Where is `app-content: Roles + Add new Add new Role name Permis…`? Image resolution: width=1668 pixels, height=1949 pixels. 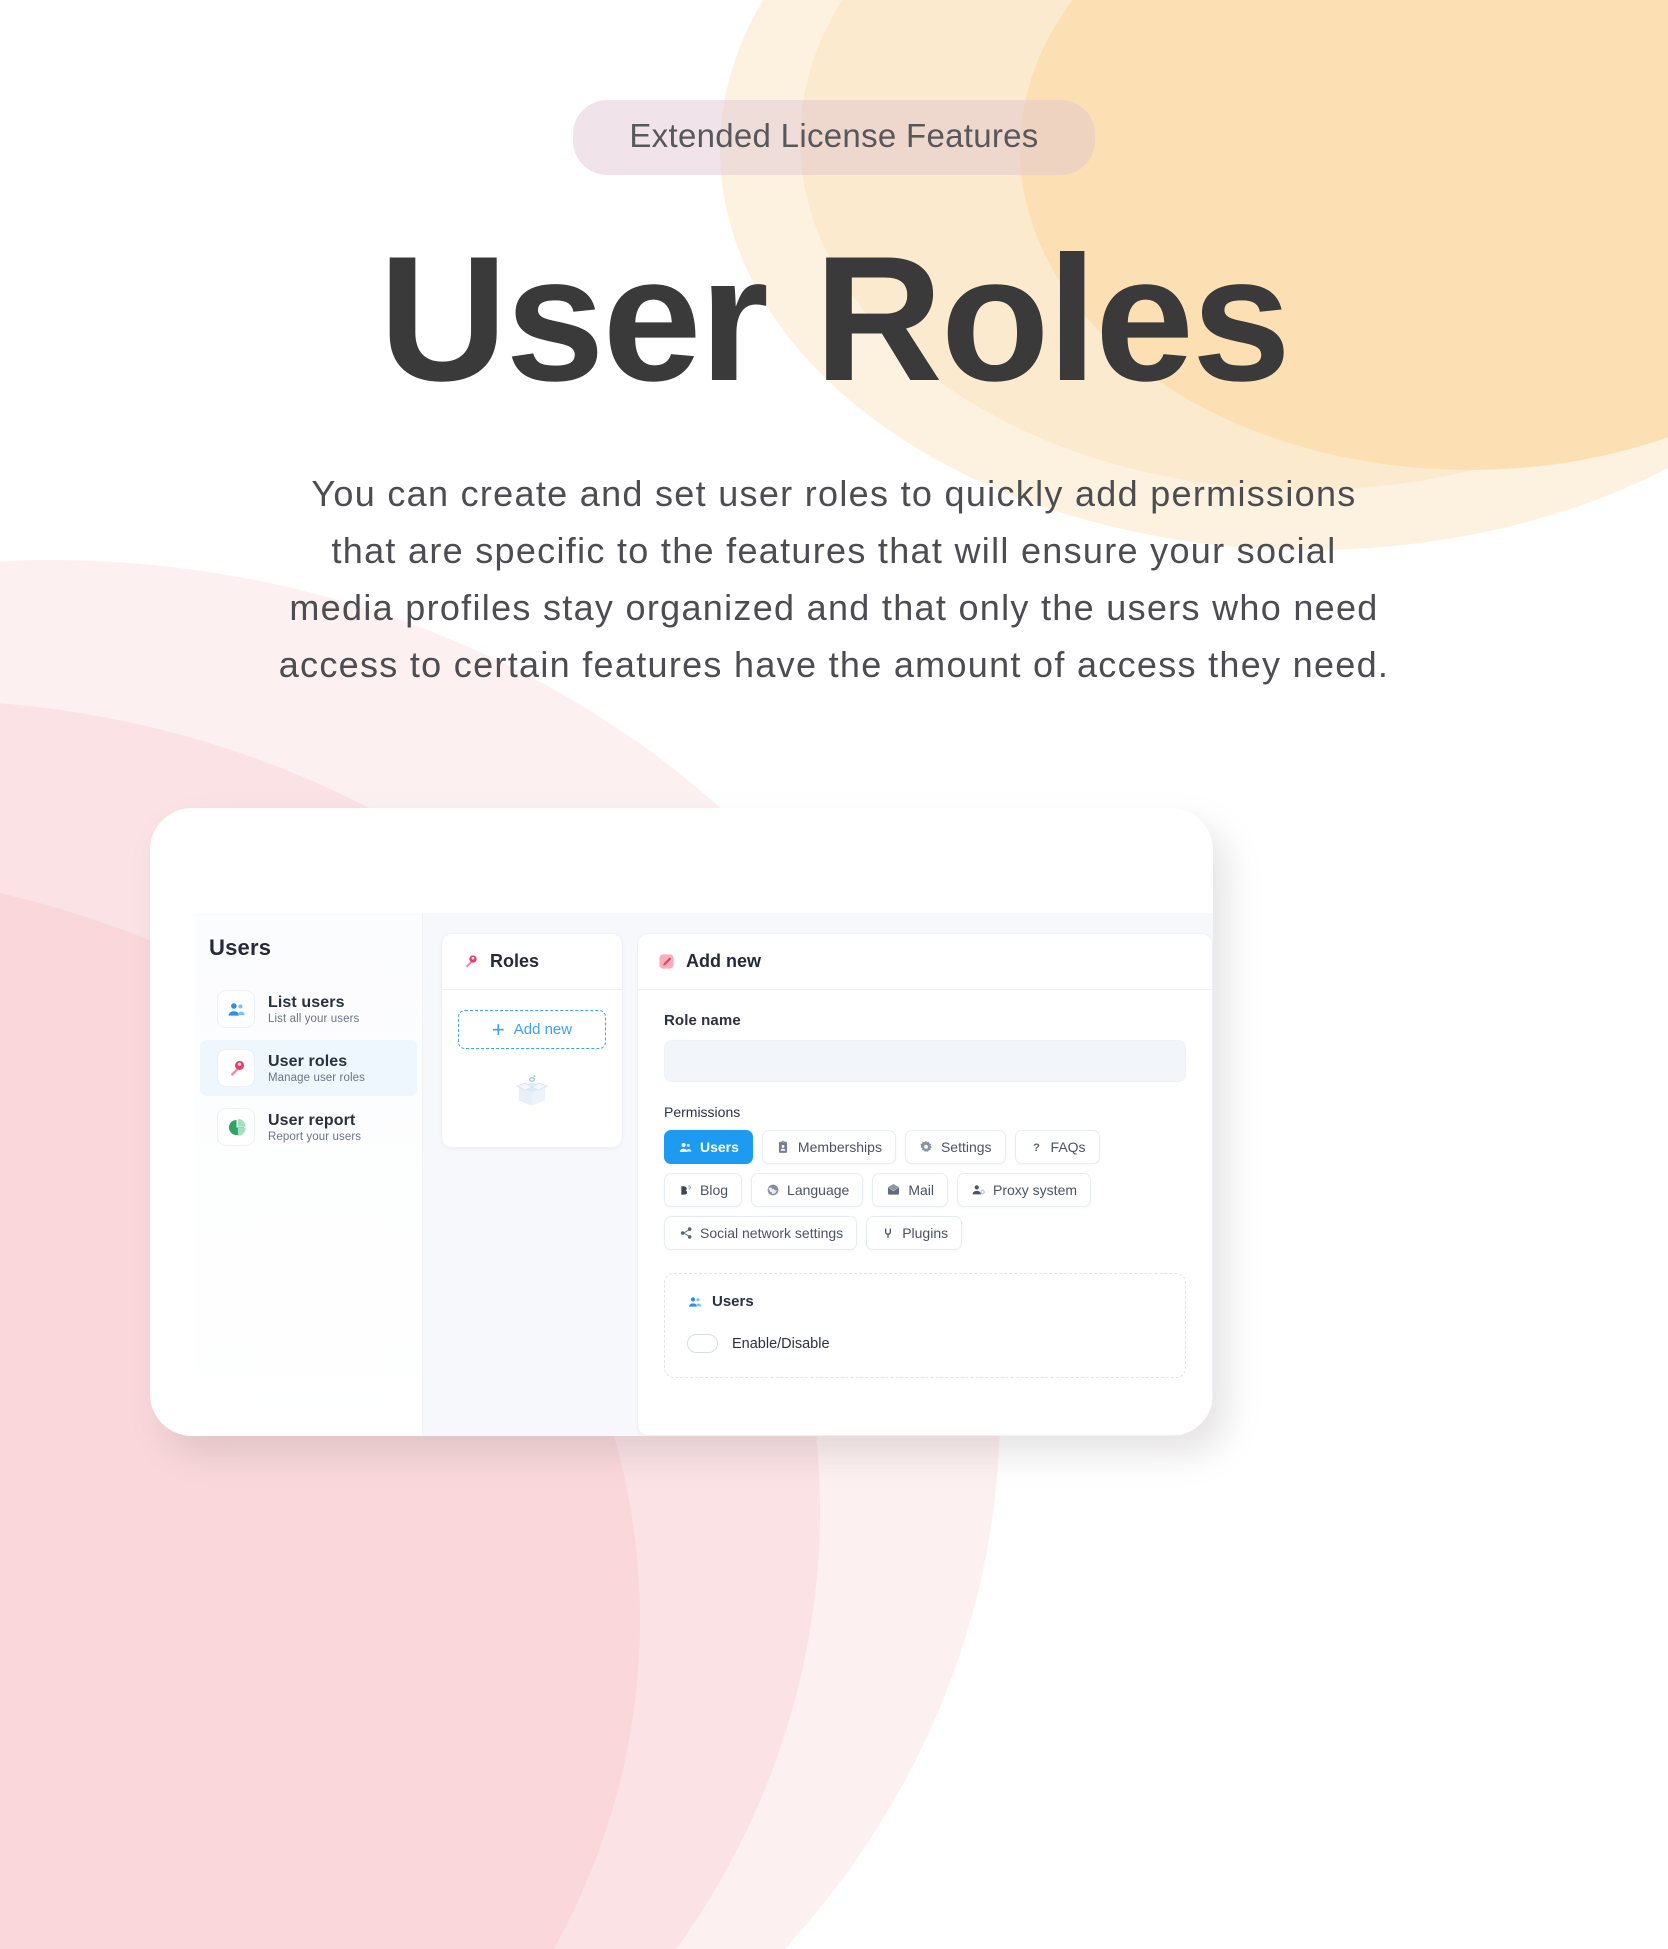 app-content: Roles + Add new Add new Role name Permis… is located at coordinates (818, 1174).